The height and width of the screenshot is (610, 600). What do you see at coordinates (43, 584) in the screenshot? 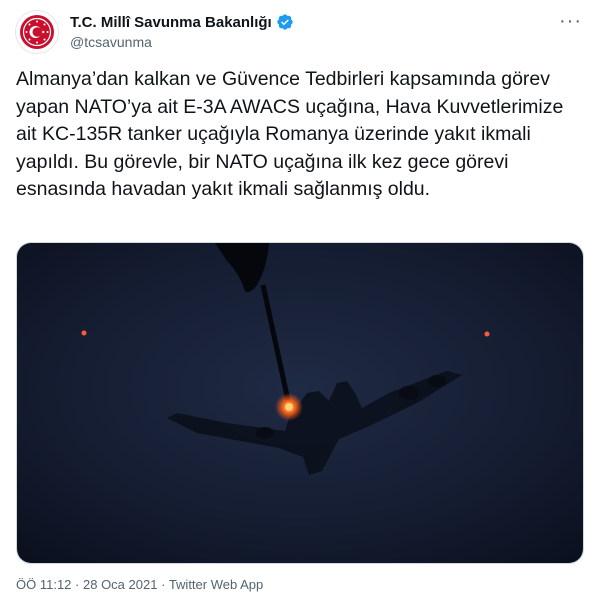
I see `tweet-time: ÖÖ 11:12` at bounding box center [43, 584].